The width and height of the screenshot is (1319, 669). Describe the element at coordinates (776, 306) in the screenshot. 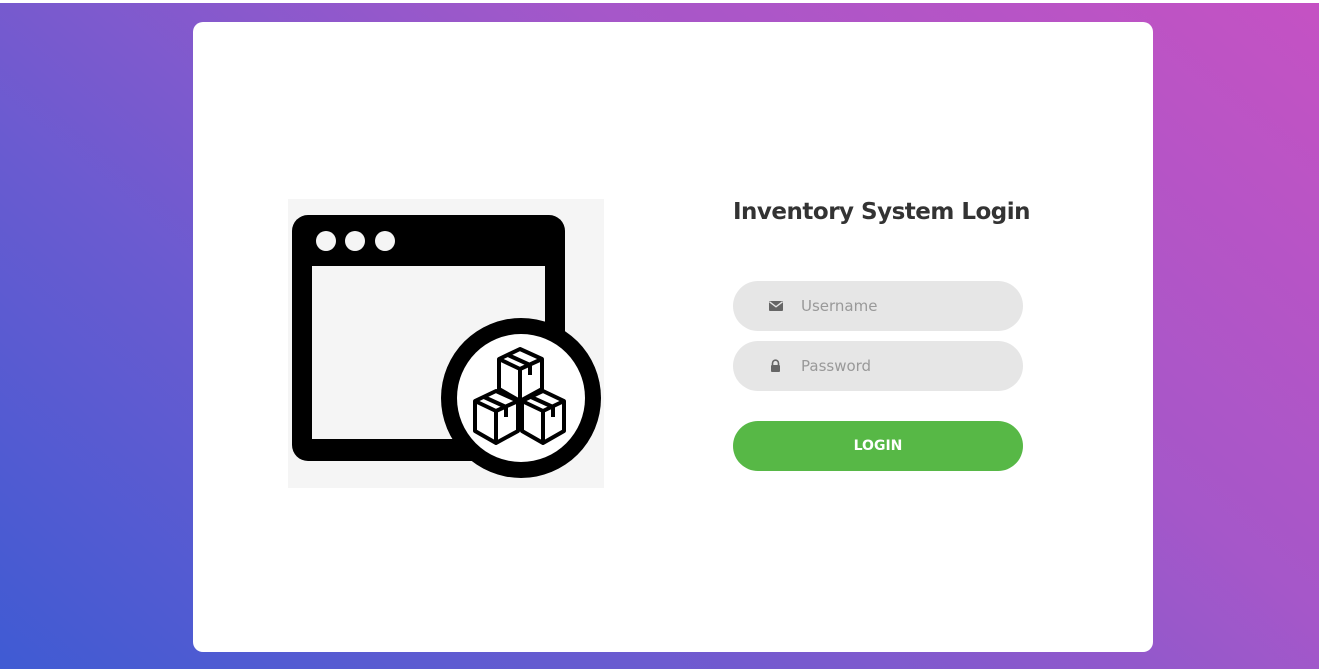

I see `envelope-icon` at that location.